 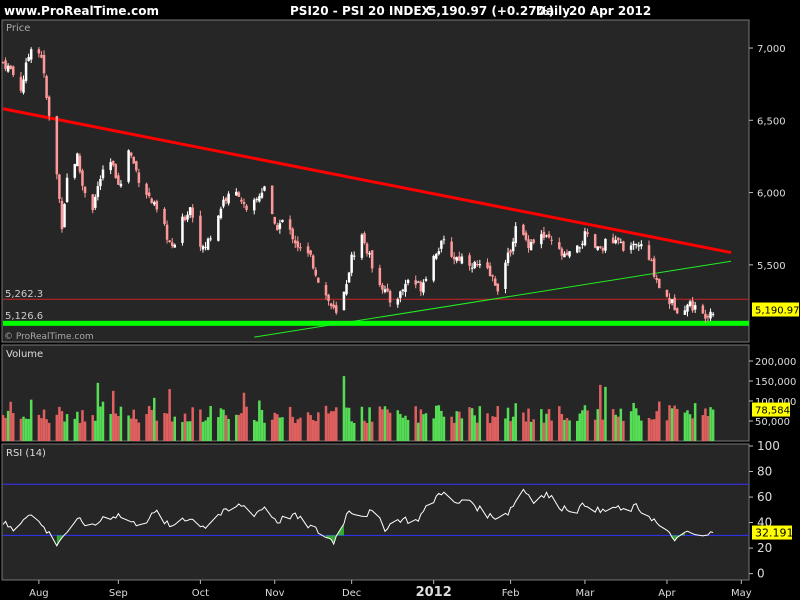 What do you see at coordinates (585, 593) in the screenshot?
I see `x-tick-label: Mar` at bounding box center [585, 593].